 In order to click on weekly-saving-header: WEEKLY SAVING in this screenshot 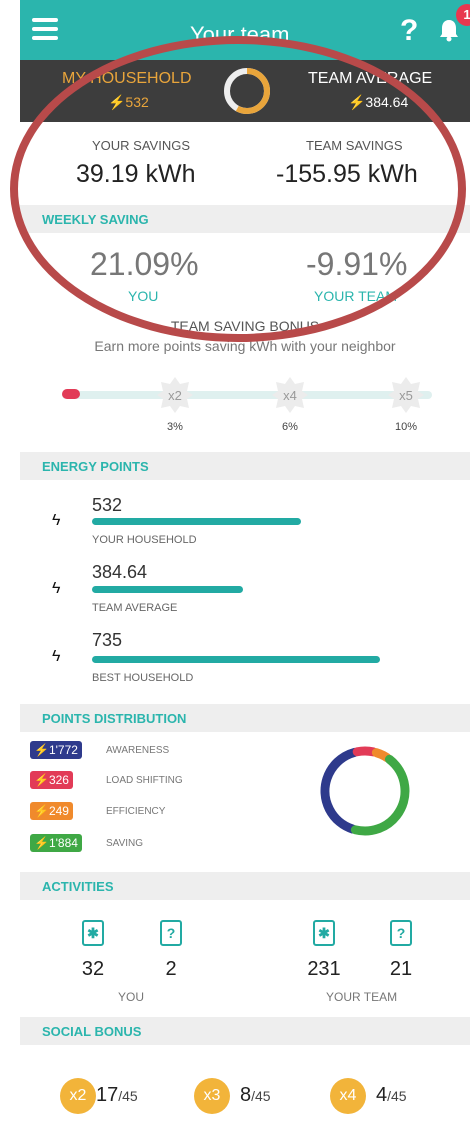, I will do `click(245, 219)`.